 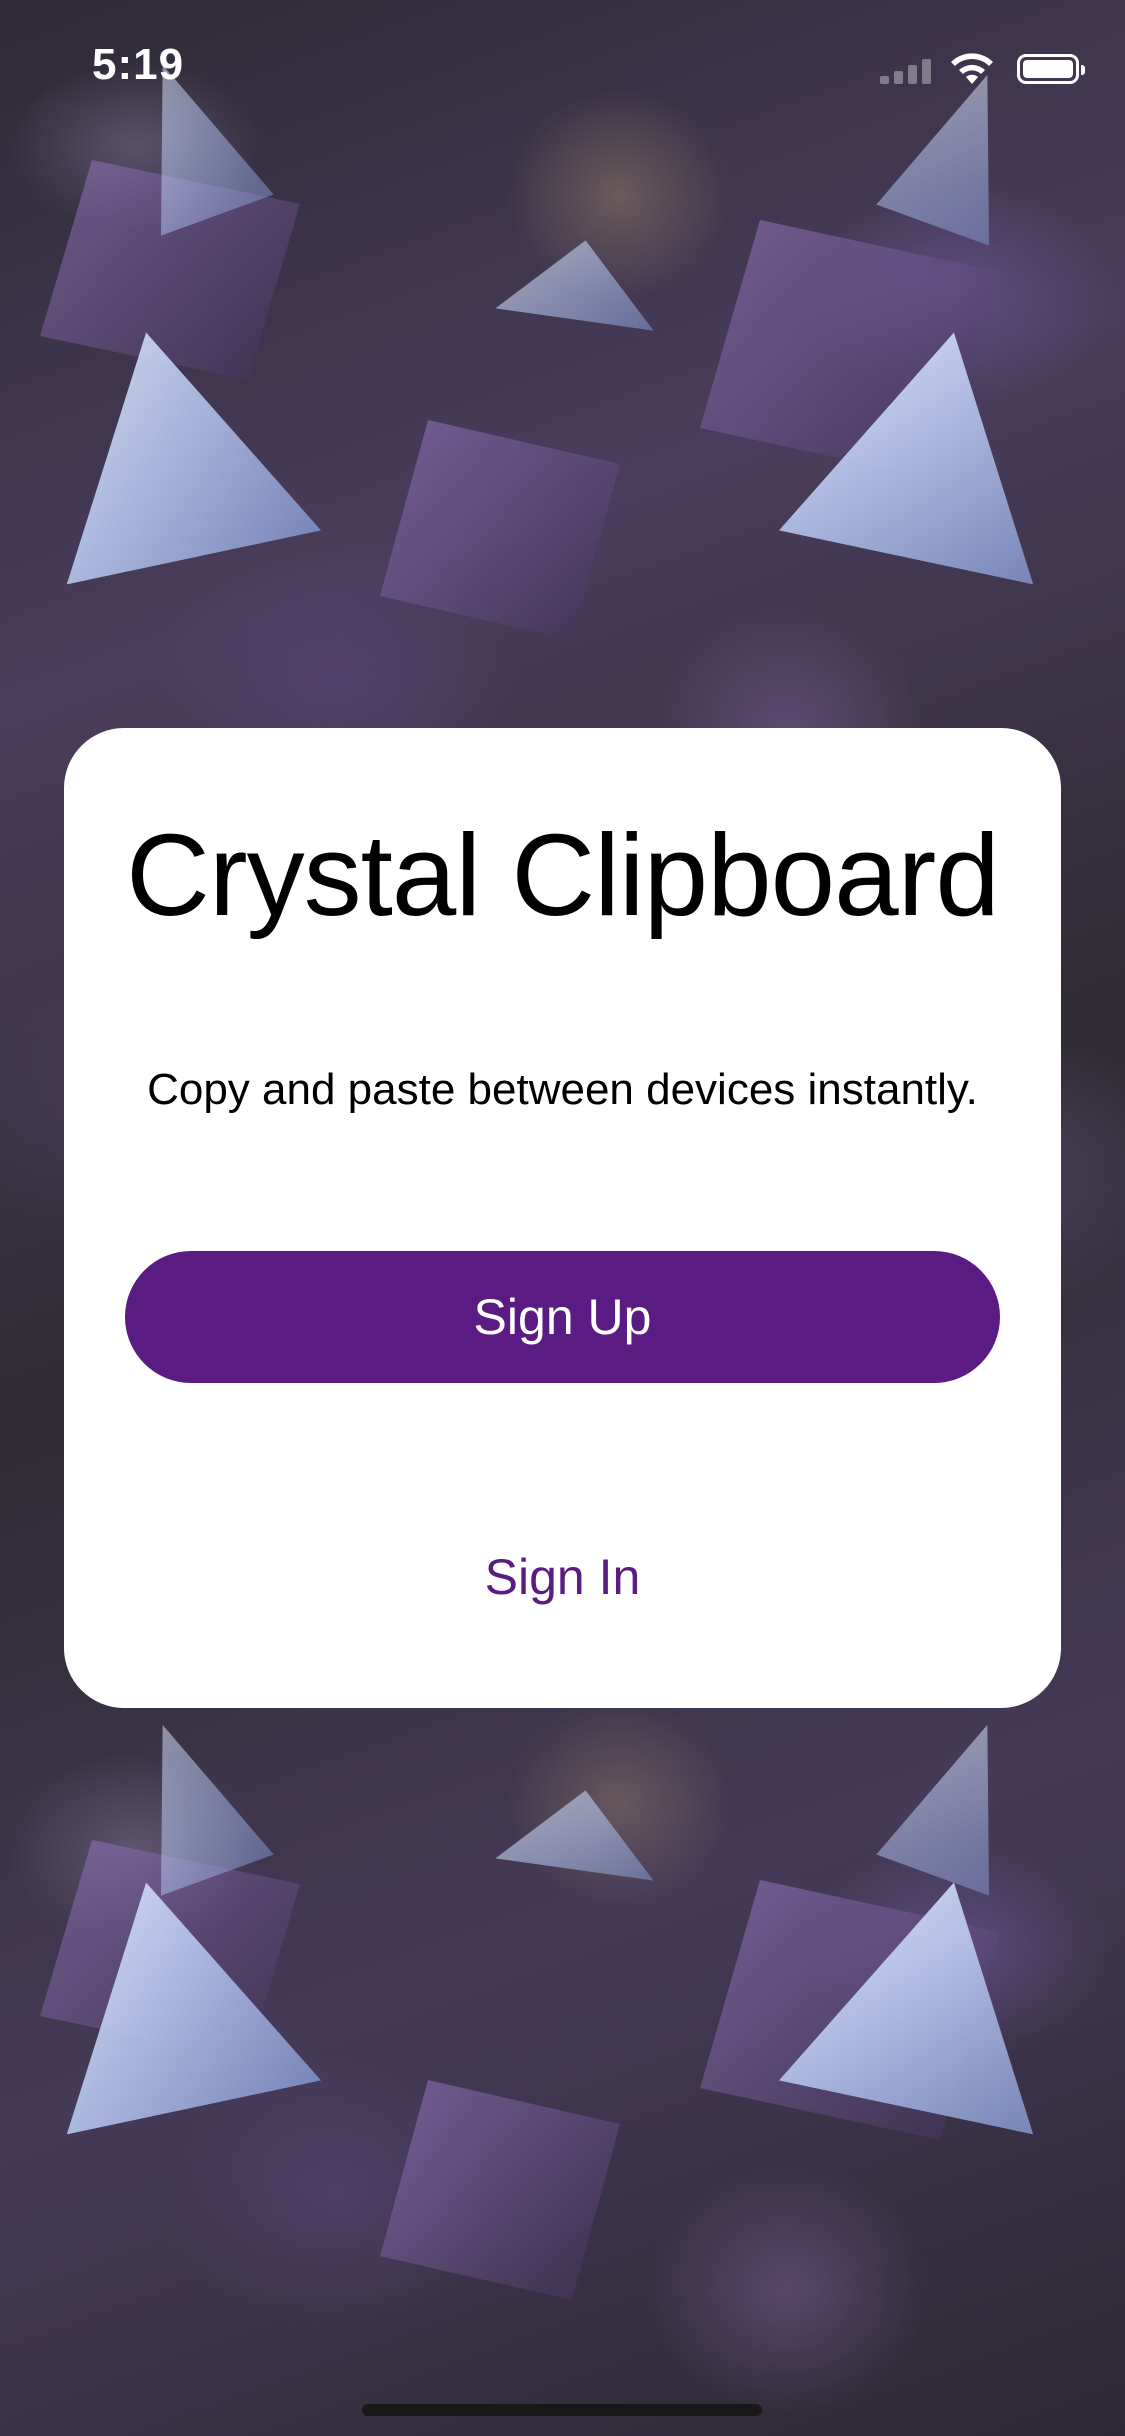 I want to click on status-bar: 5:19, so click(x=562, y=70).